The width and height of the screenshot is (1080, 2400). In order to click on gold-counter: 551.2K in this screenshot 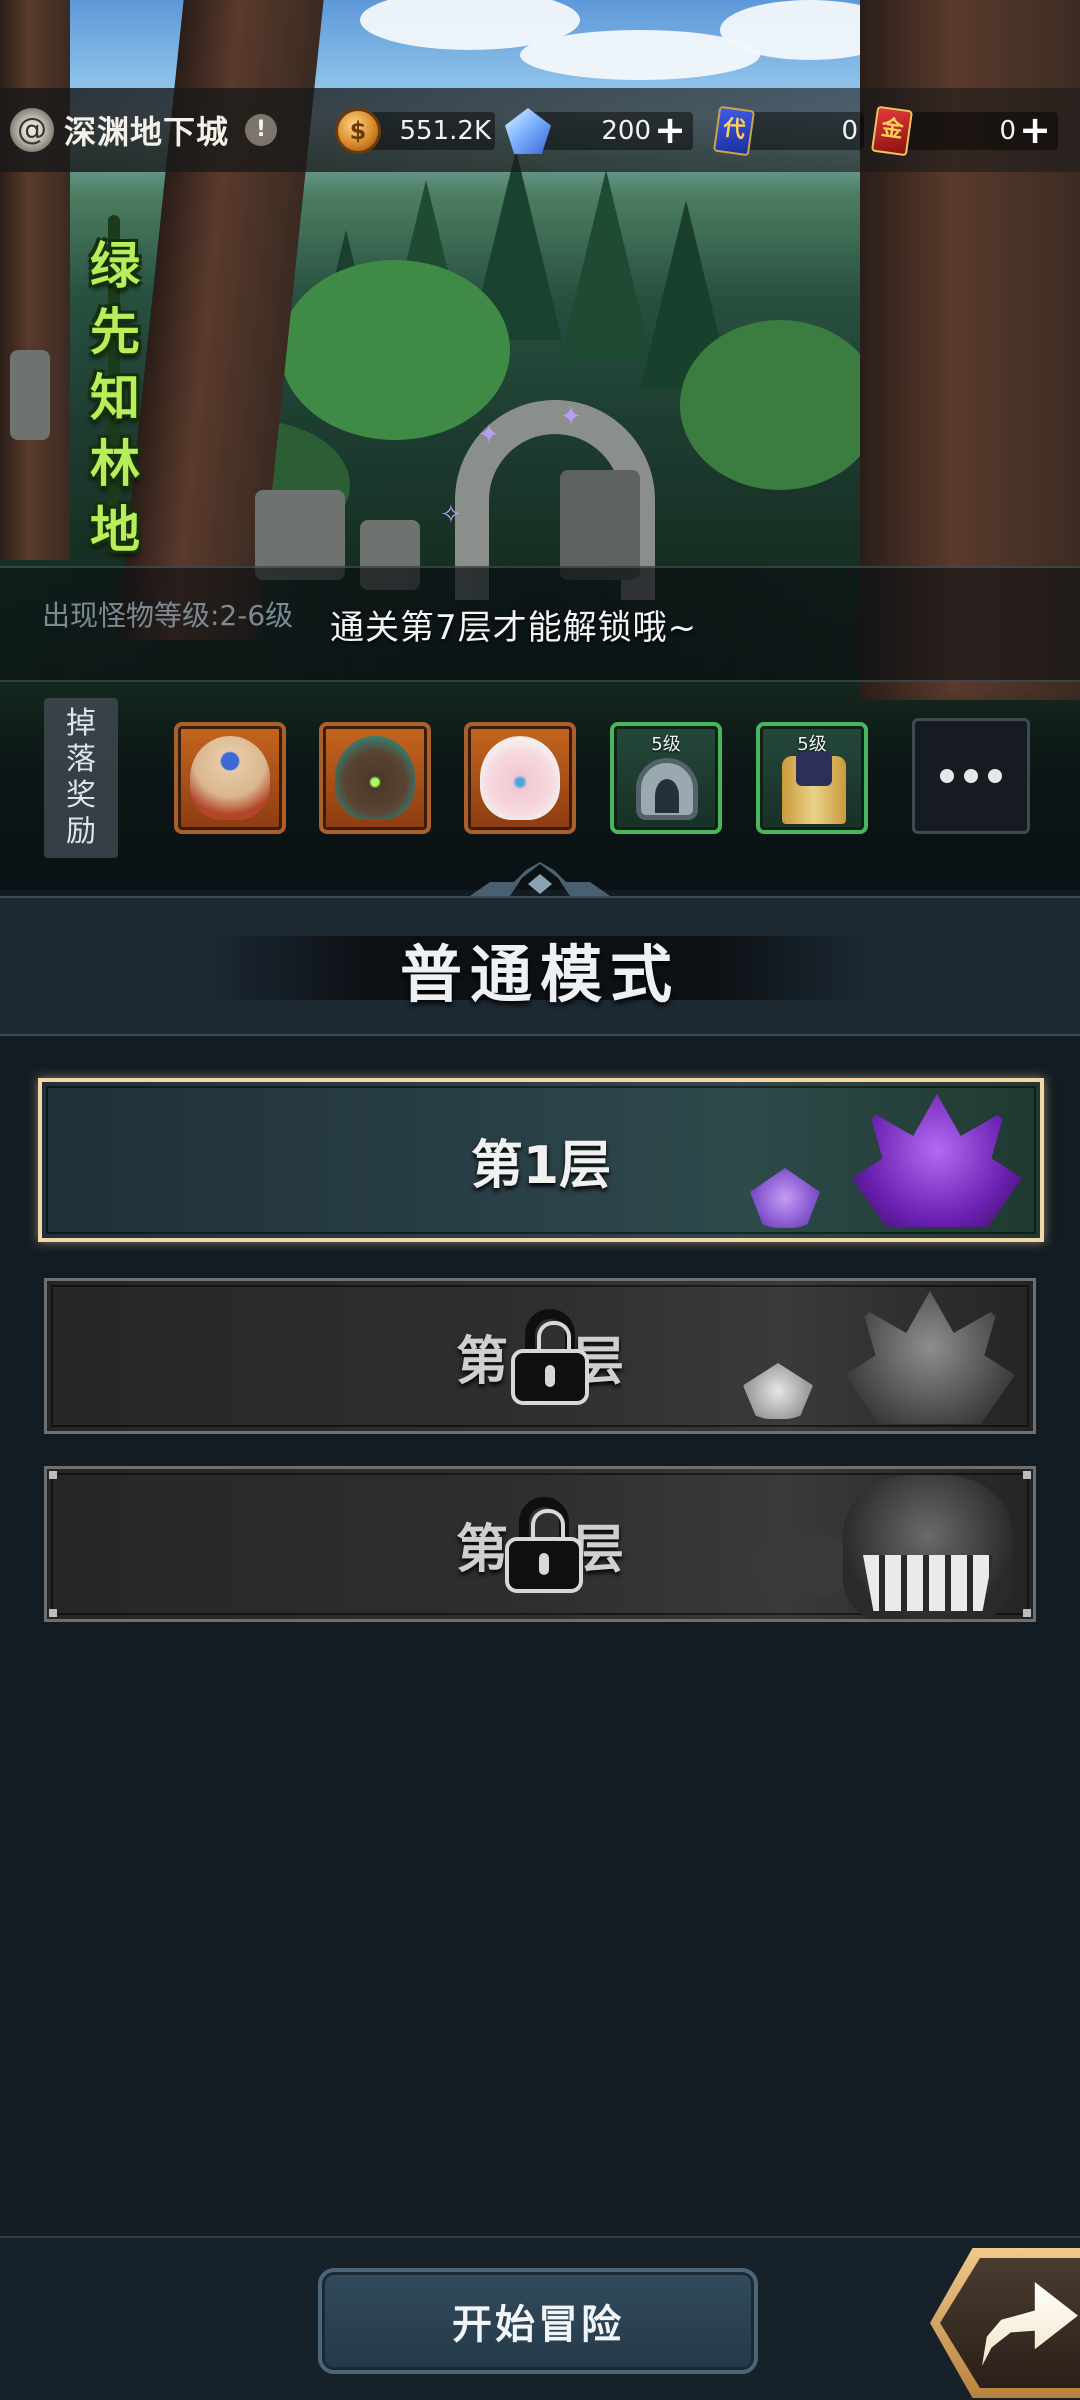, I will do `click(415, 131)`.